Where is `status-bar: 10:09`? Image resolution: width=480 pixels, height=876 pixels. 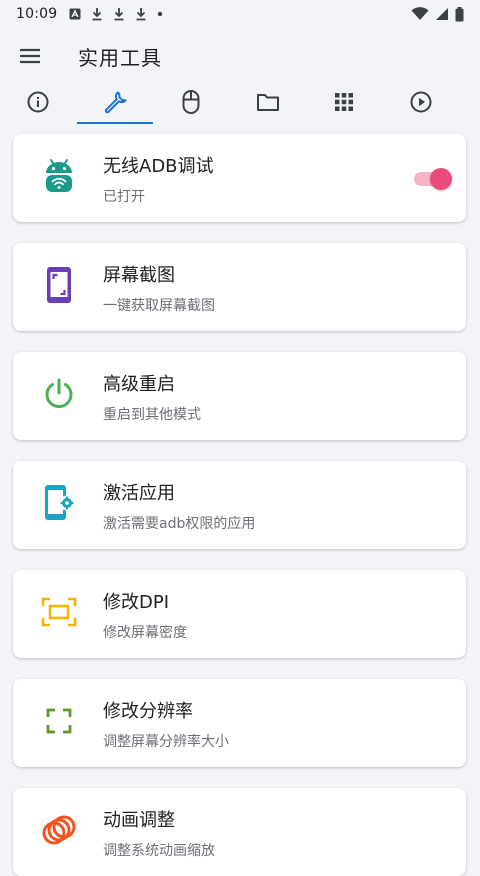 status-bar: 10:09 is located at coordinates (240, 14).